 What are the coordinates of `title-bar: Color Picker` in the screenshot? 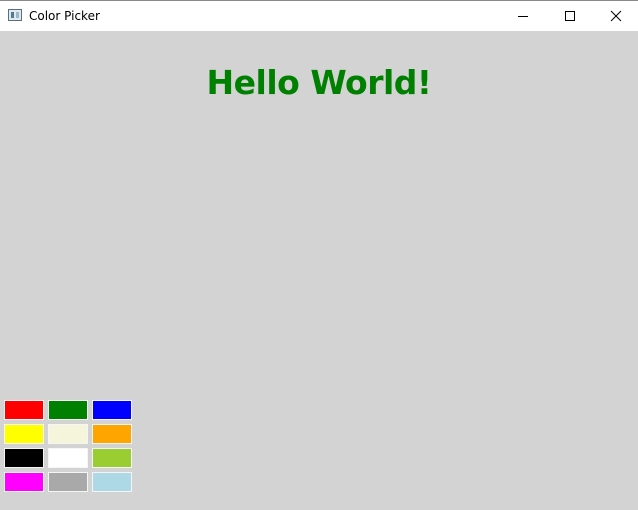 It's located at (319, 16).